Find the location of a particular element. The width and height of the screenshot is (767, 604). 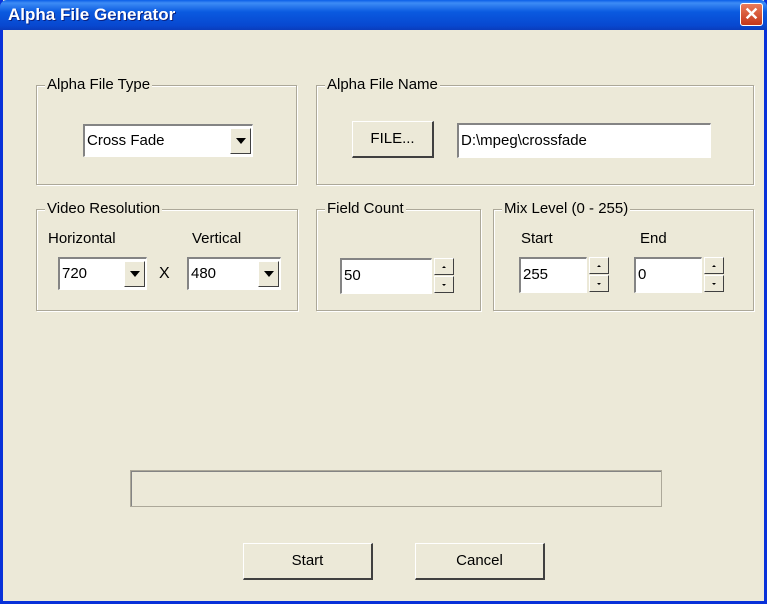

mix-start-input: 255 is located at coordinates (553, 275).